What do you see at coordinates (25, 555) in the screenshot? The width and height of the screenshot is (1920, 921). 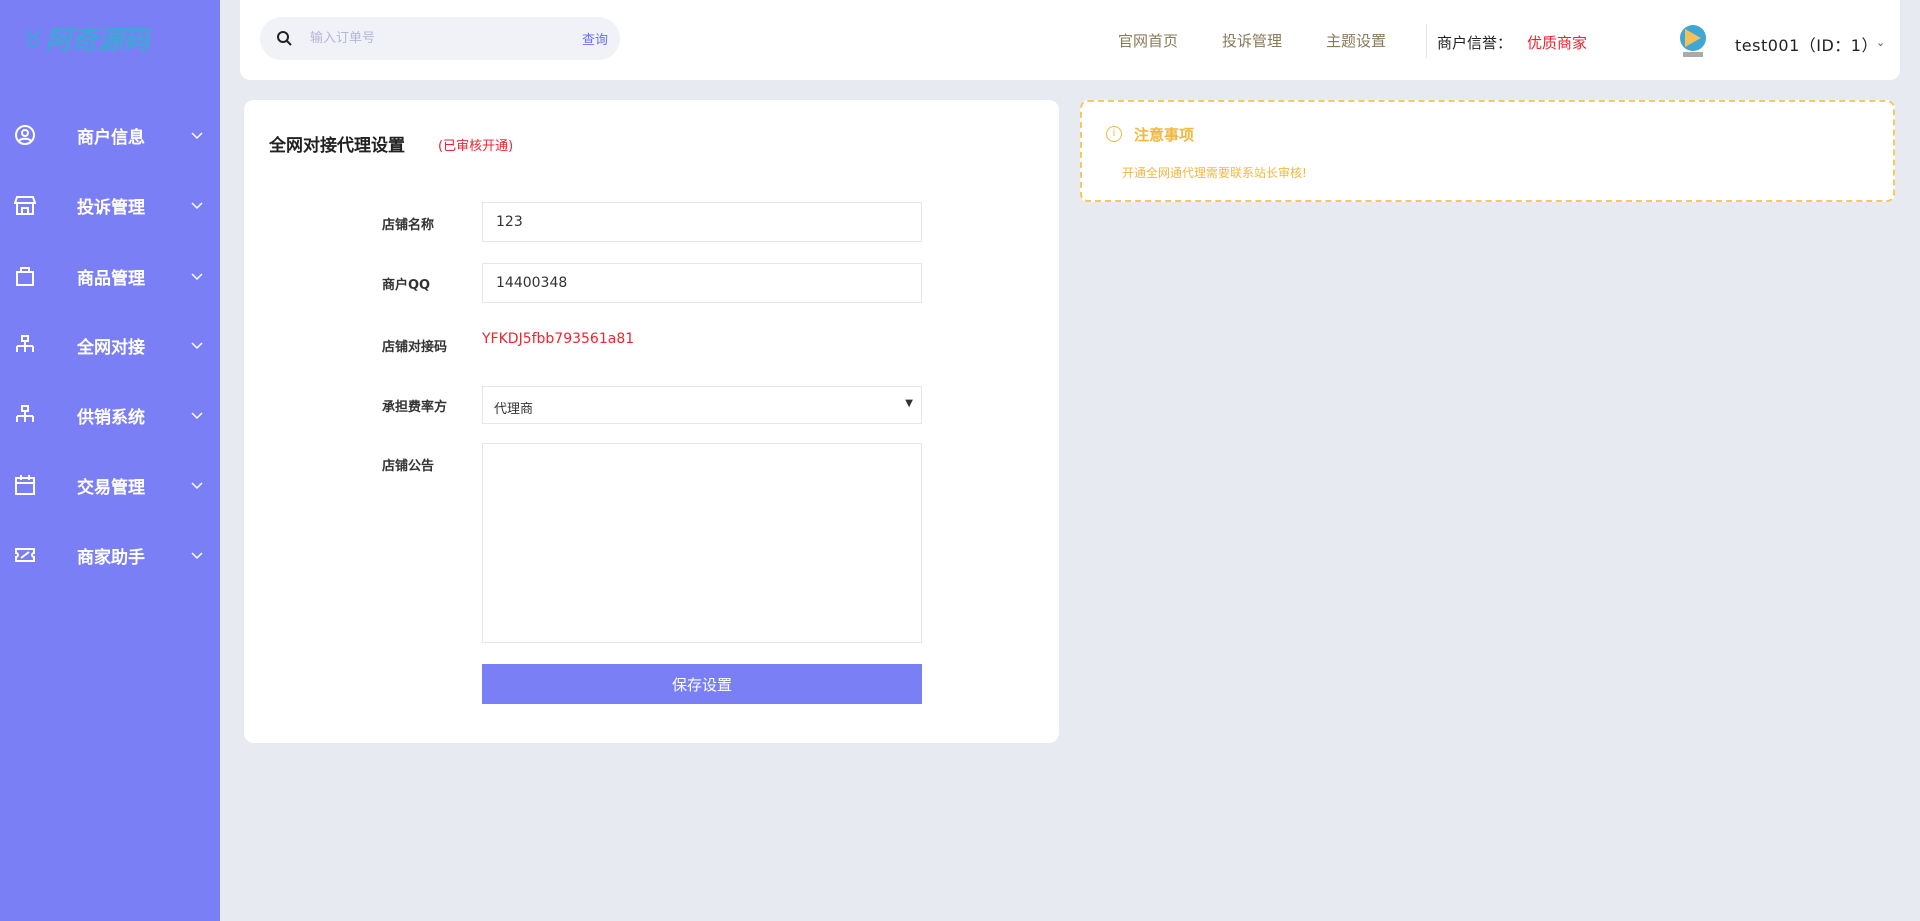 I see `ticket-icon` at bounding box center [25, 555].